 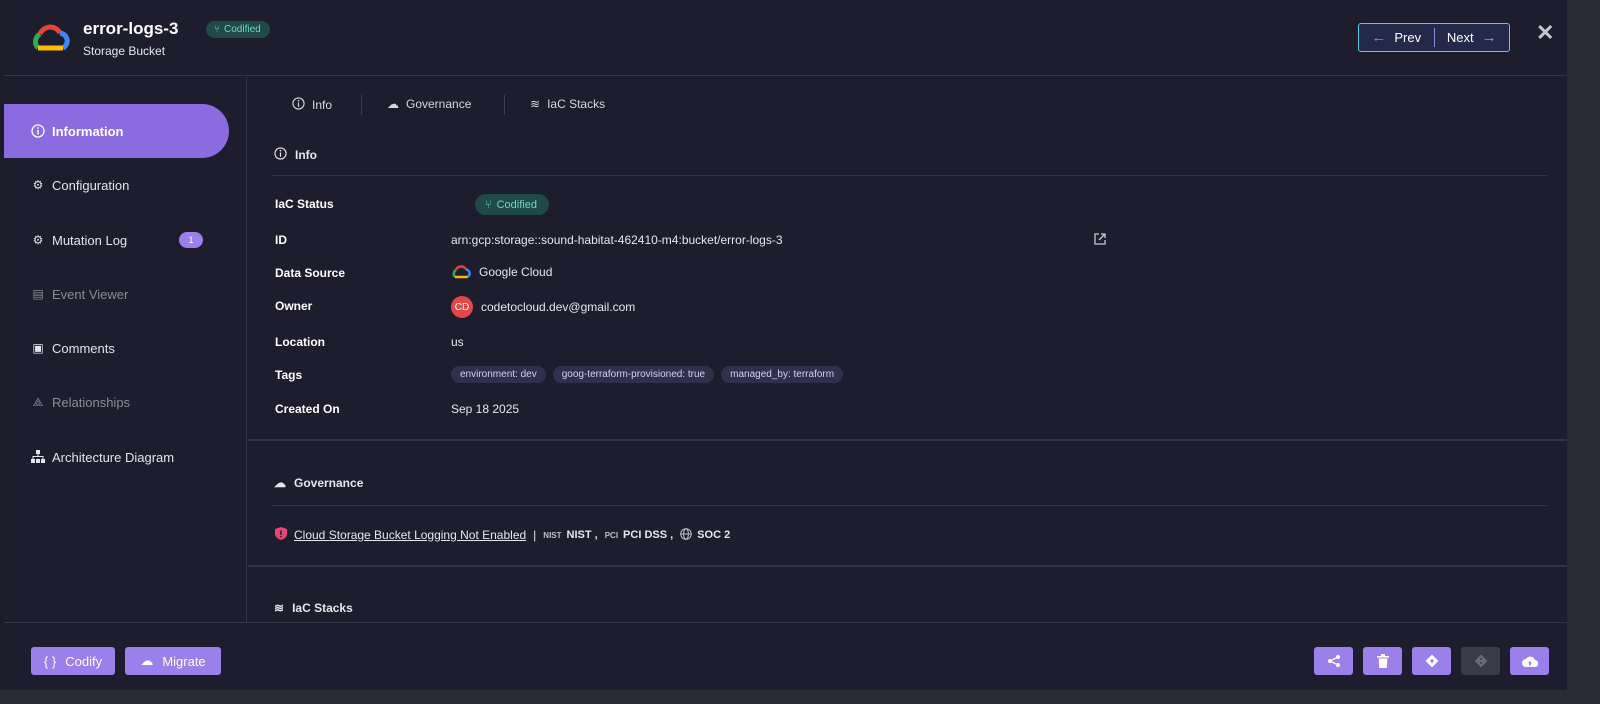 I want to click on cloud-upload-icon, so click(x=1529, y=661).